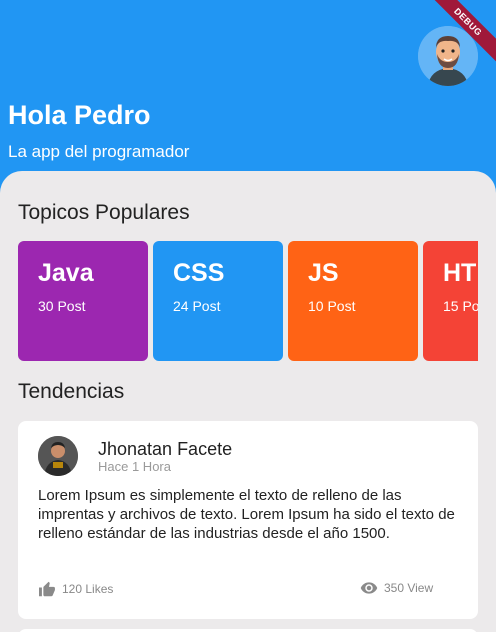  What do you see at coordinates (62, 306) in the screenshot?
I see `topic-count: 30 Post` at bounding box center [62, 306].